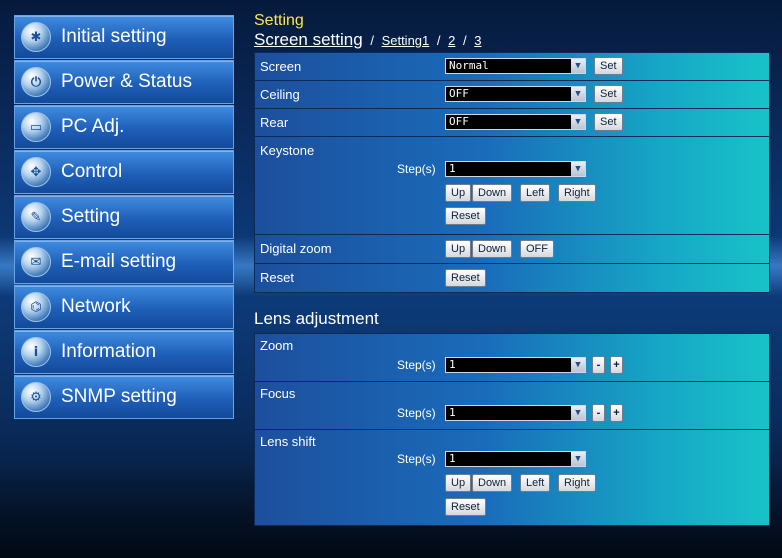 The width and height of the screenshot is (782, 558). Describe the element at coordinates (36, 262) in the screenshot. I see `envelope-icon: ✉` at that location.